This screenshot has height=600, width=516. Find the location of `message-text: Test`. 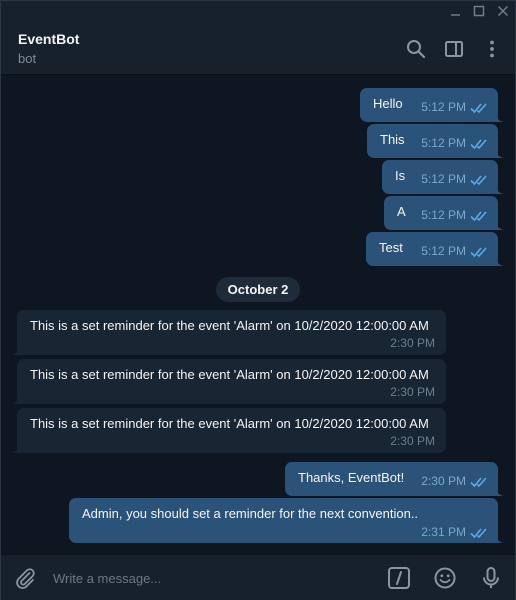

message-text: Test is located at coordinates (391, 247).